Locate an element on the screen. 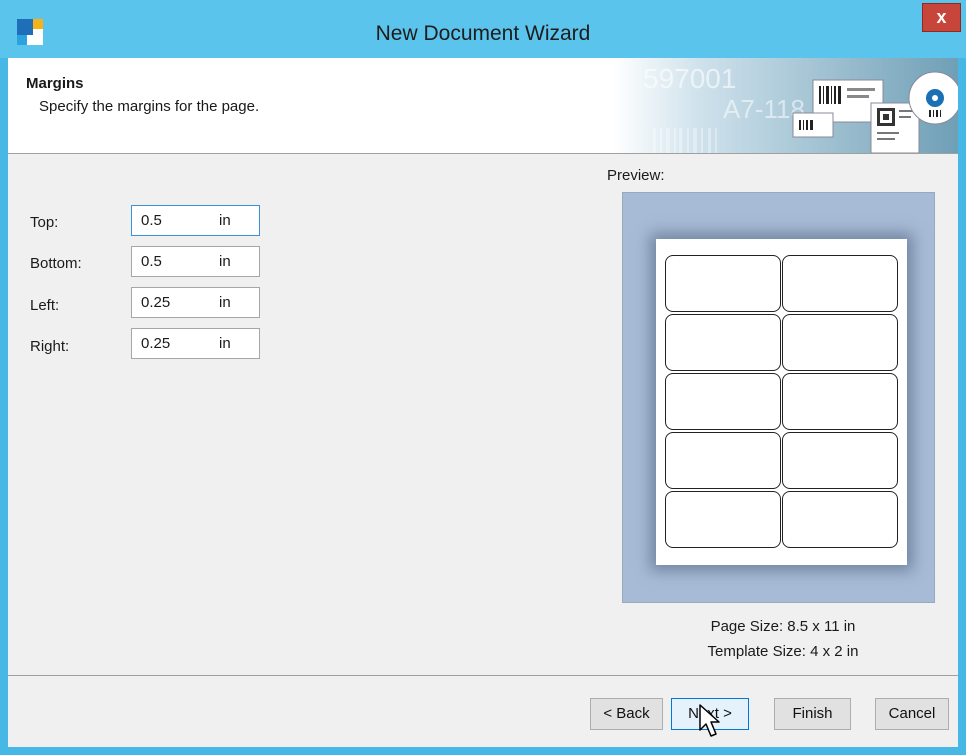  finish-button: Finish is located at coordinates (812, 714).